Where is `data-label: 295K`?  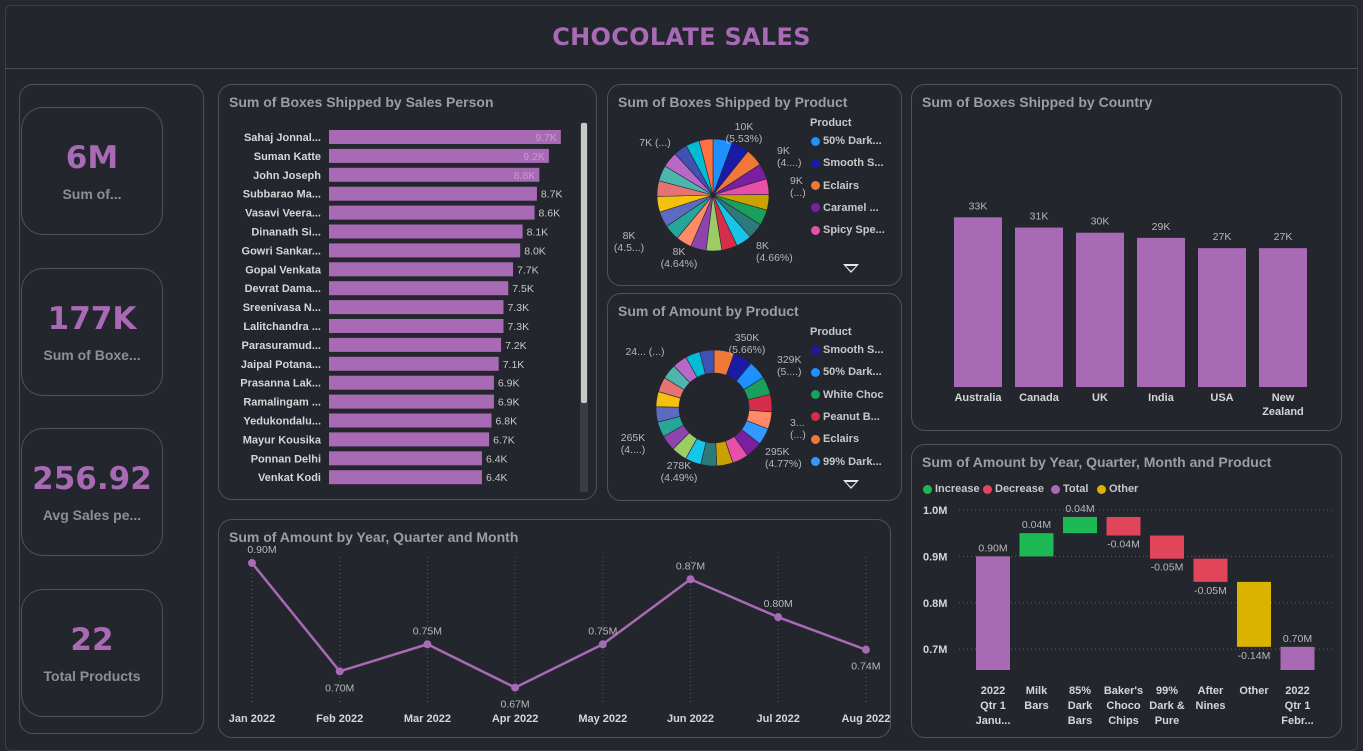 data-label: 295K is located at coordinates (777, 452).